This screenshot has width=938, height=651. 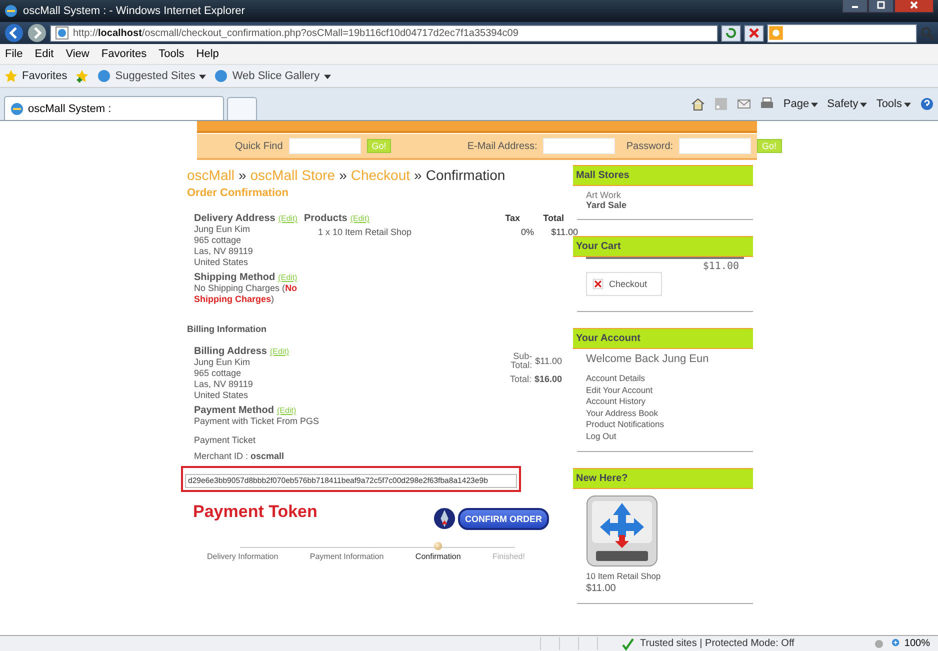 What do you see at coordinates (855, 6) in the screenshot?
I see `minimize-button` at bounding box center [855, 6].